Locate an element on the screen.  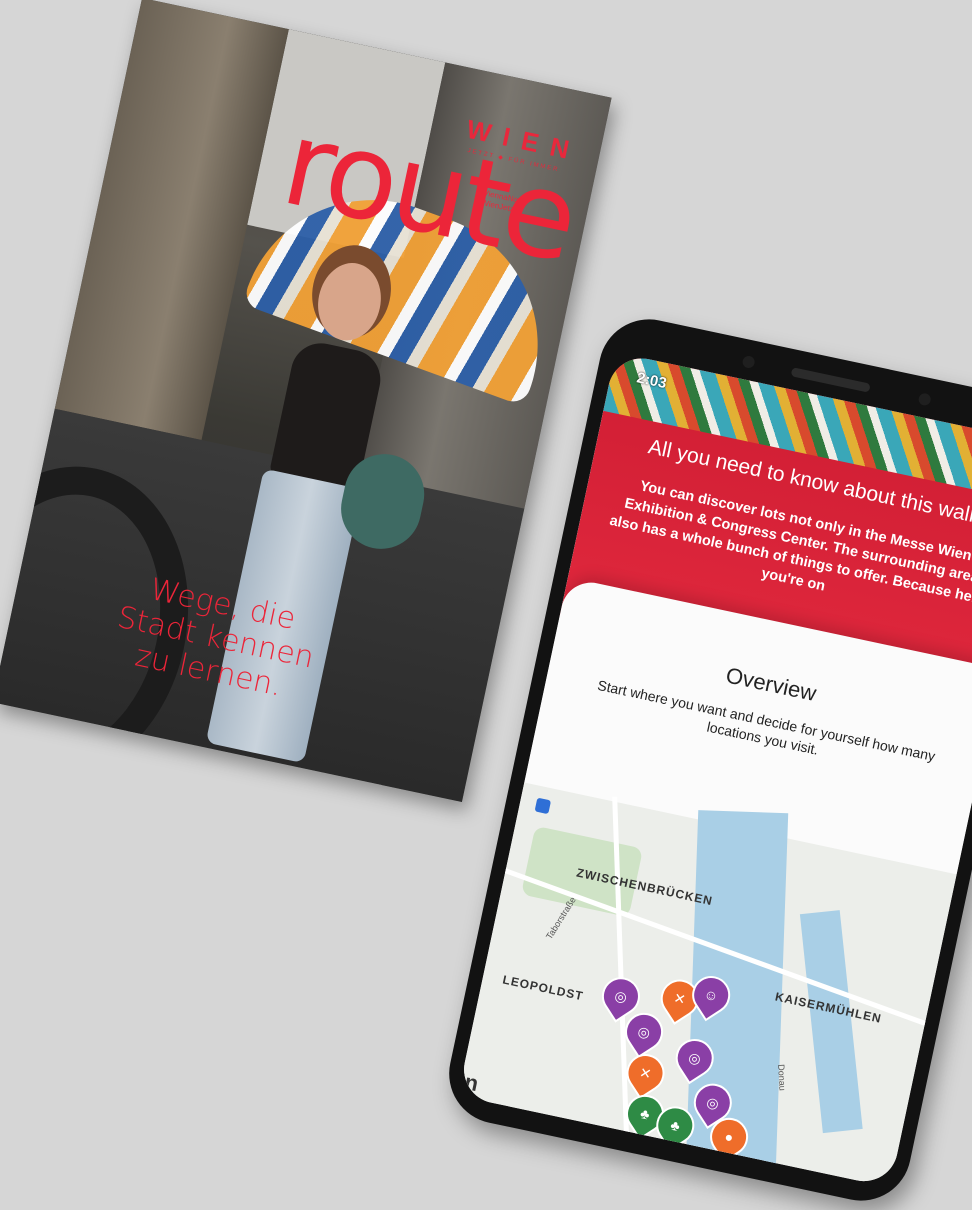
phone-sensor is located at coordinates (924, 399).